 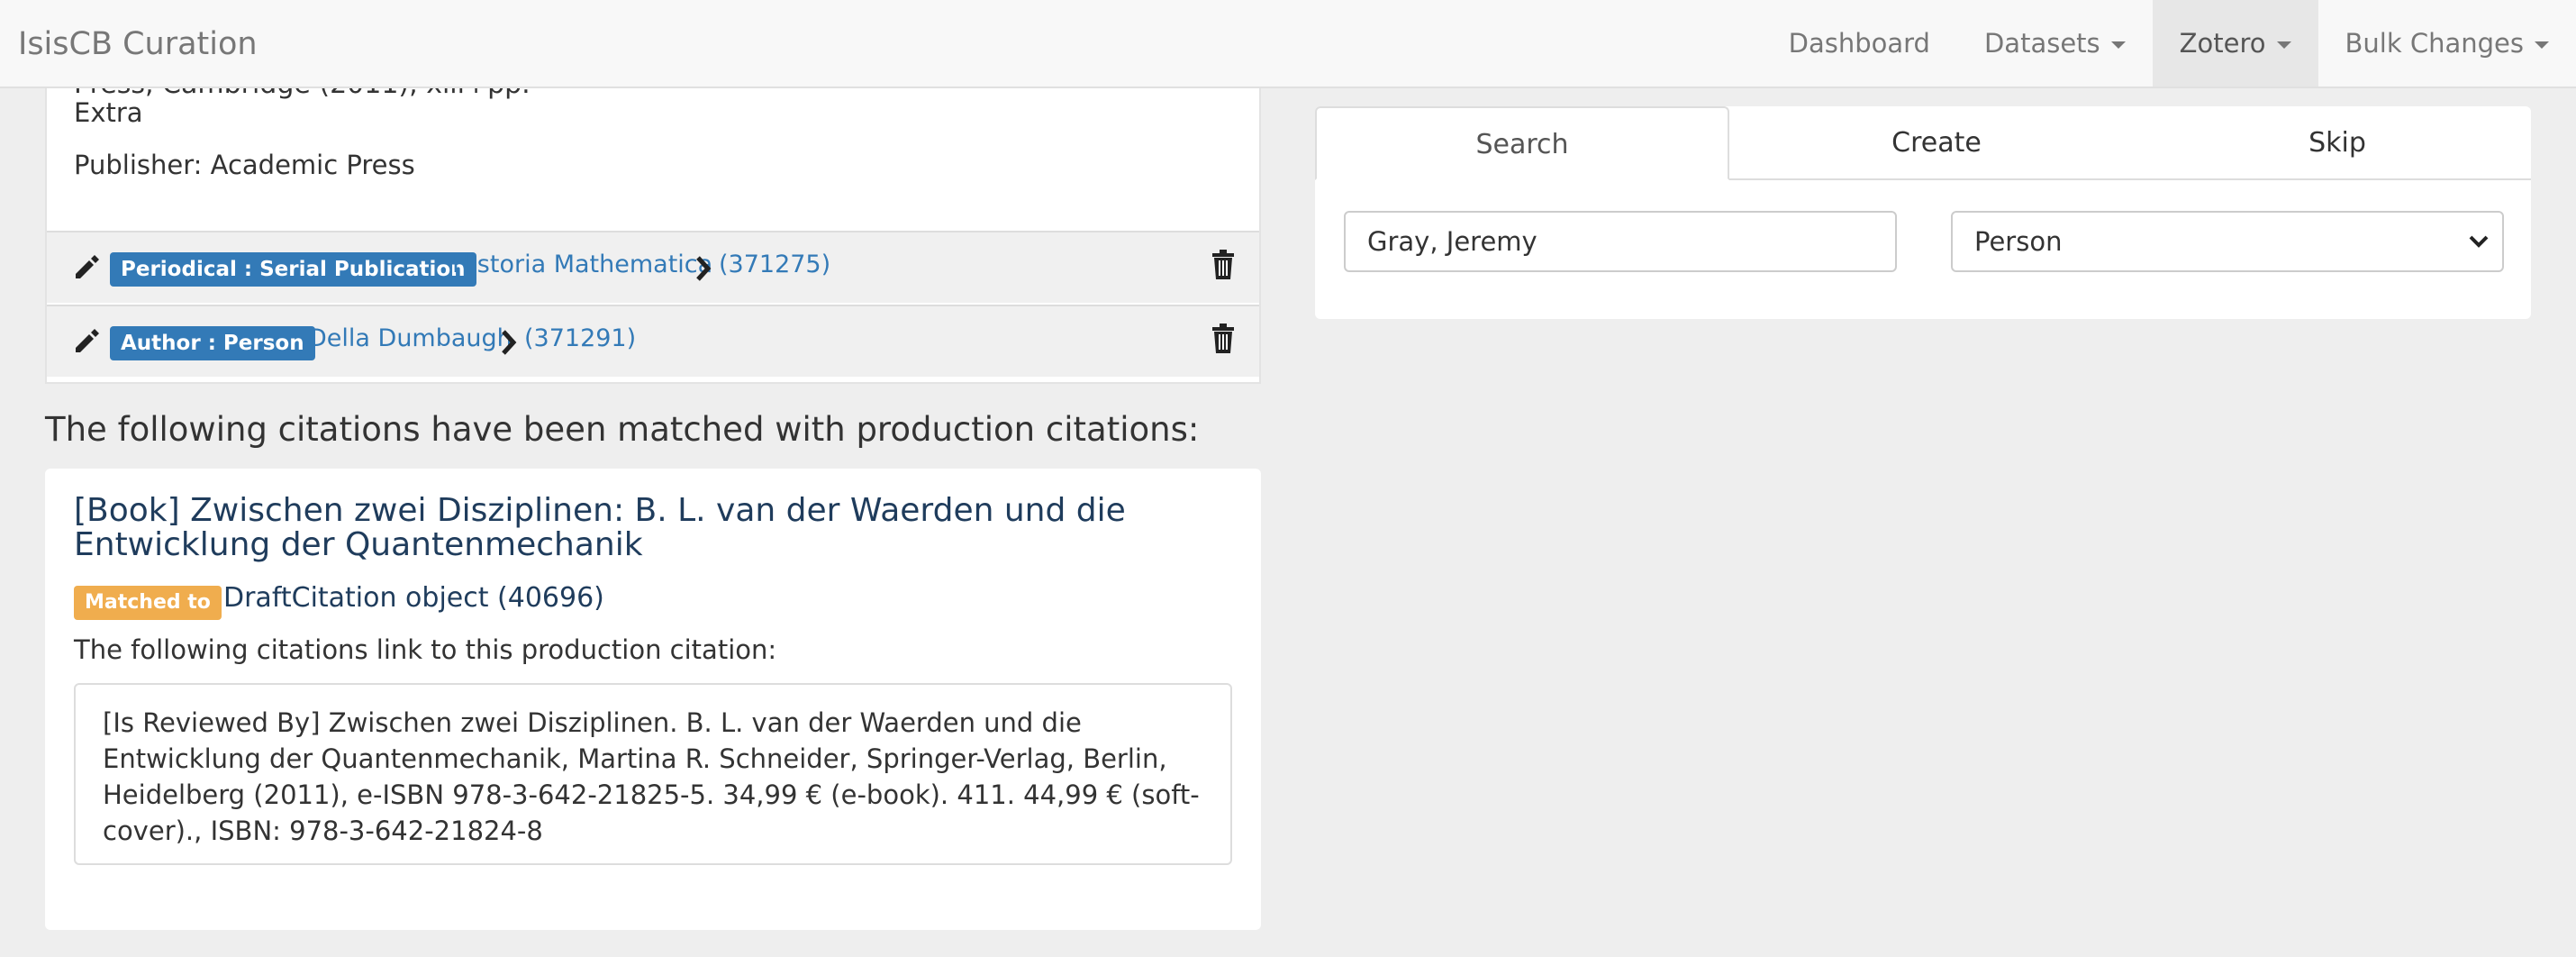 I want to click on nav-menu: Dashboard Datasets Zotero Bulk Changes, so click(x=2169, y=43).